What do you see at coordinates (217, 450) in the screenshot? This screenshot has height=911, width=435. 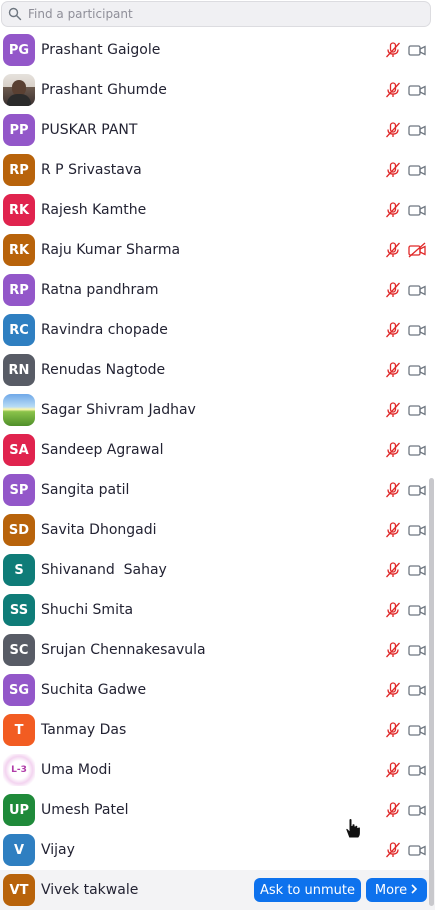 I see `participant-row: SA Sandeep Agrawal` at bounding box center [217, 450].